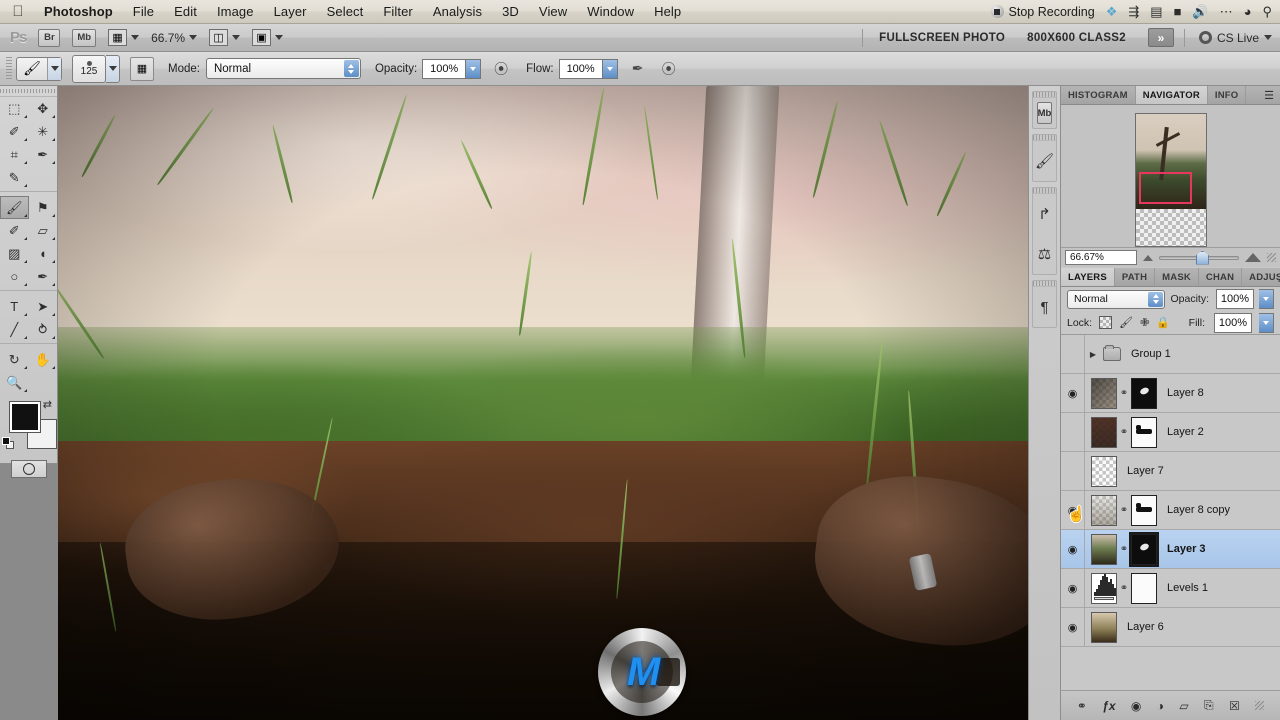 The width and height of the screenshot is (1280, 720). Describe the element at coordinates (1234, 706) in the screenshot. I see `delete-layer-icon: ☒` at that location.